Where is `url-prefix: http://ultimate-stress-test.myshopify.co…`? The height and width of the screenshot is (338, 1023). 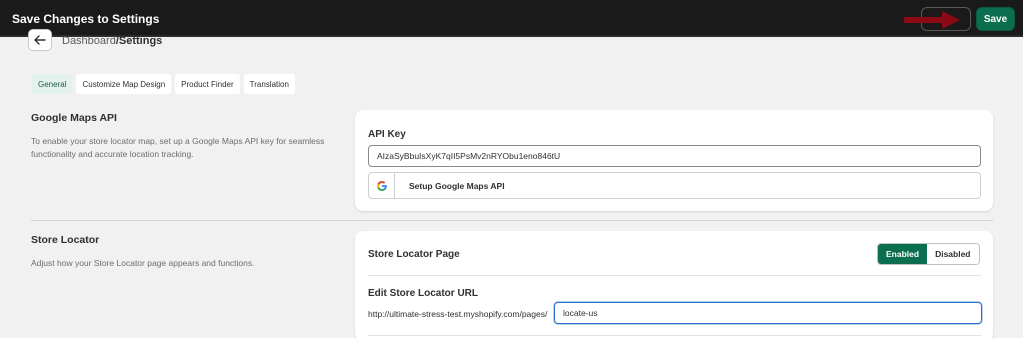 url-prefix: http://ultimate-stress-test.myshopify.co… is located at coordinates (458, 314).